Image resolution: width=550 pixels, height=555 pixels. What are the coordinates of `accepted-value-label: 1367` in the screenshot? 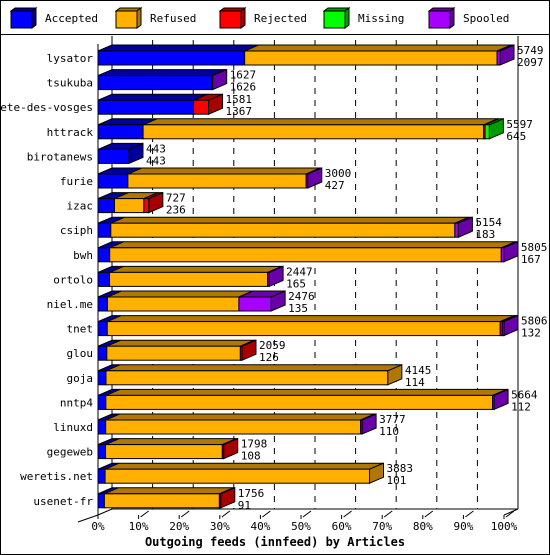 It's located at (239, 111).